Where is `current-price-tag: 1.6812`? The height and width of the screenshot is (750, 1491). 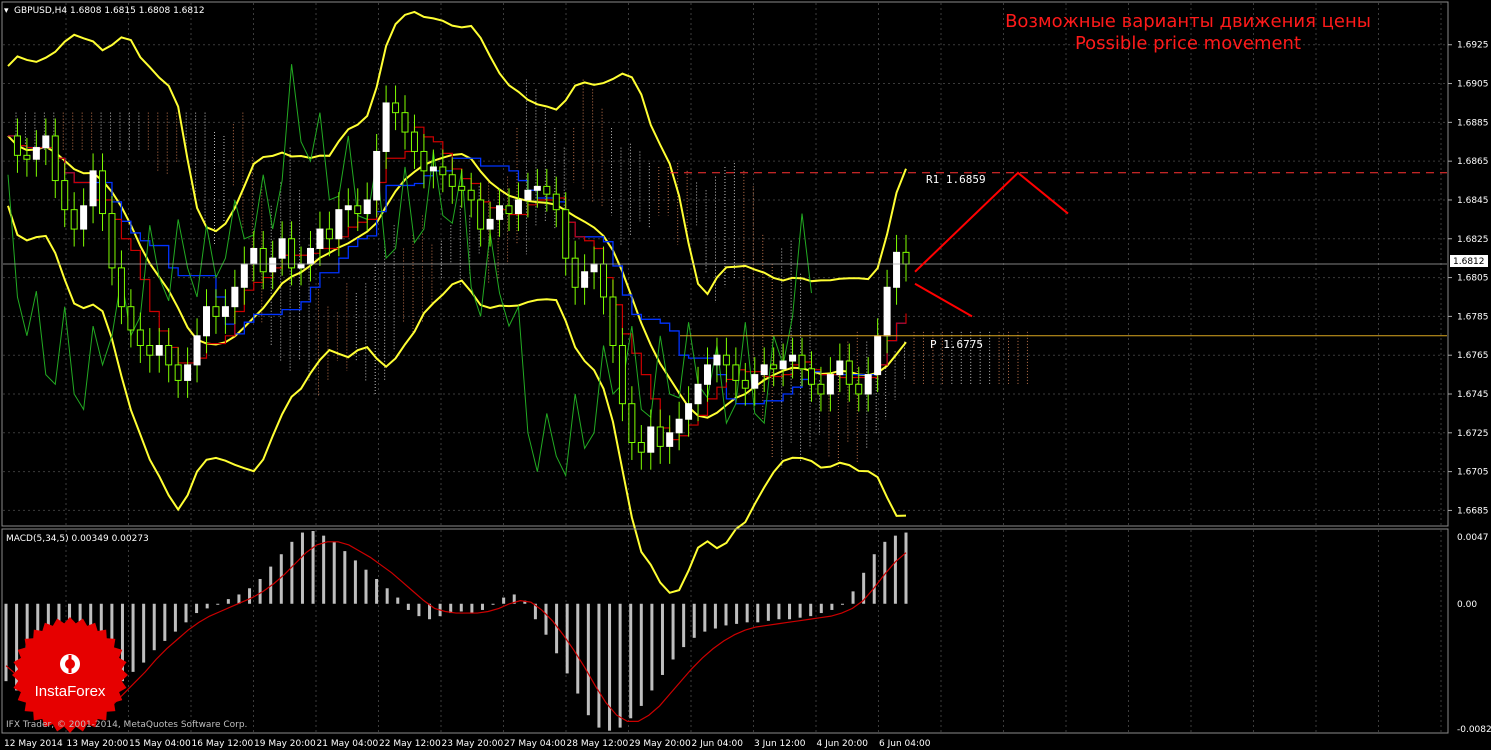 current-price-tag: 1.6812 is located at coordinates (1469, 261).